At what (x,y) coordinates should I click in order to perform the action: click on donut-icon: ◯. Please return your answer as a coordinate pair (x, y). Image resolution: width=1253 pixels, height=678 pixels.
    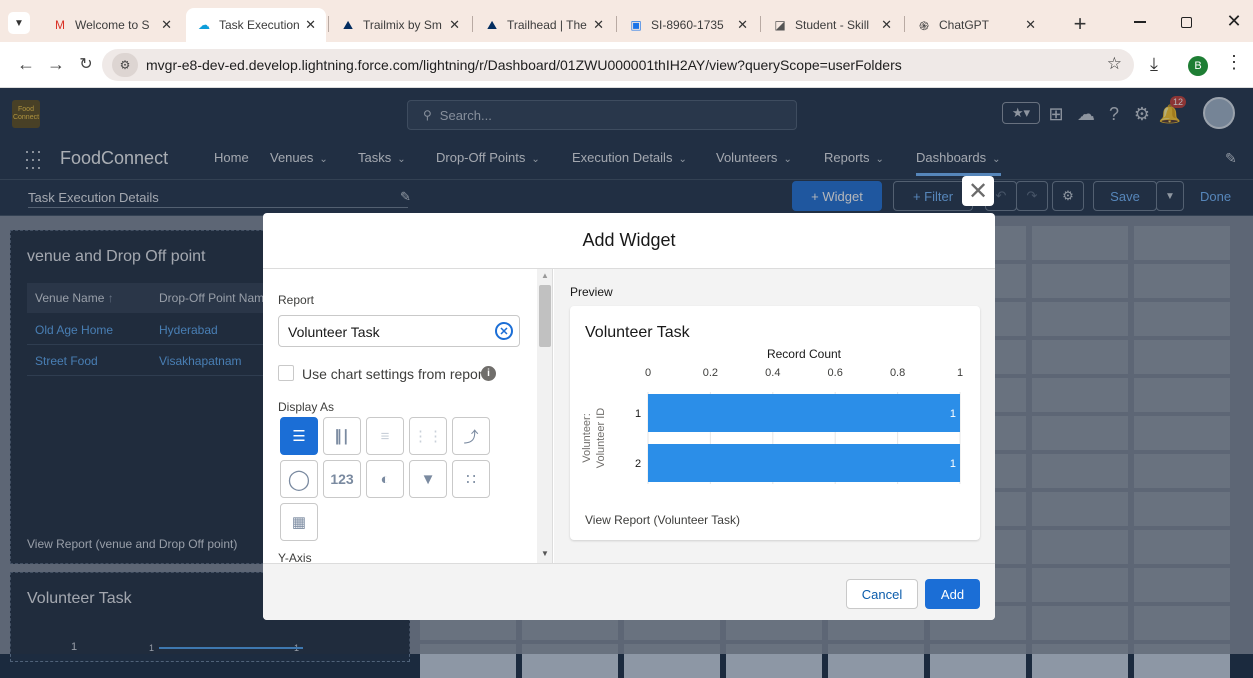
    Looking at the image, I should click on (299, 479).